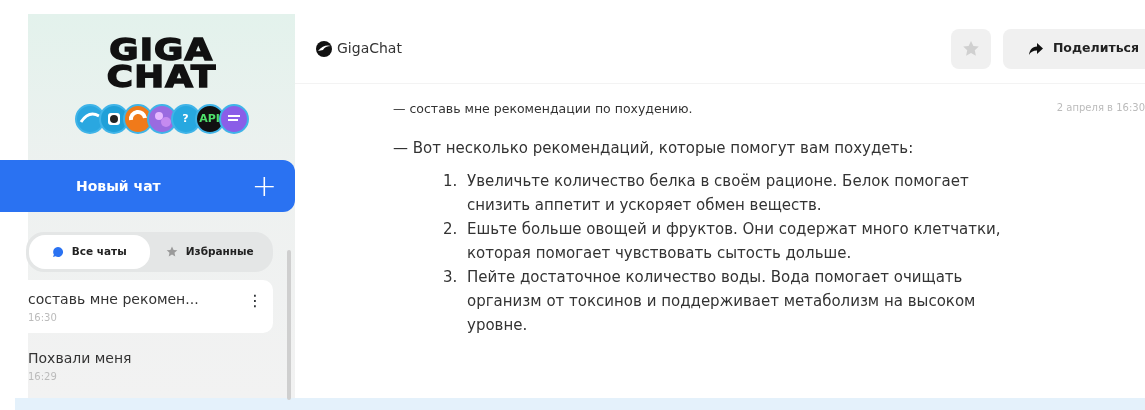 The image size is (1145, 410). What do you see at coordinates (451, 230) in the screenshot?
I see `list-number: 2.` at bounding box center [451, 230].